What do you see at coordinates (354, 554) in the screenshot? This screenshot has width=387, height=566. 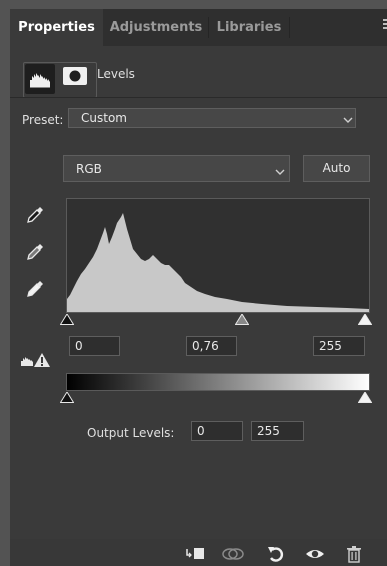 I see `trash-icon` at bounding box center [354, 554].